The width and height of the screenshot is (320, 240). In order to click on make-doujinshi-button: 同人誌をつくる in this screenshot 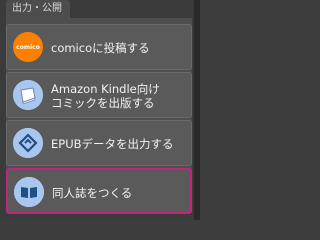, I will do `click(99, 191)`.